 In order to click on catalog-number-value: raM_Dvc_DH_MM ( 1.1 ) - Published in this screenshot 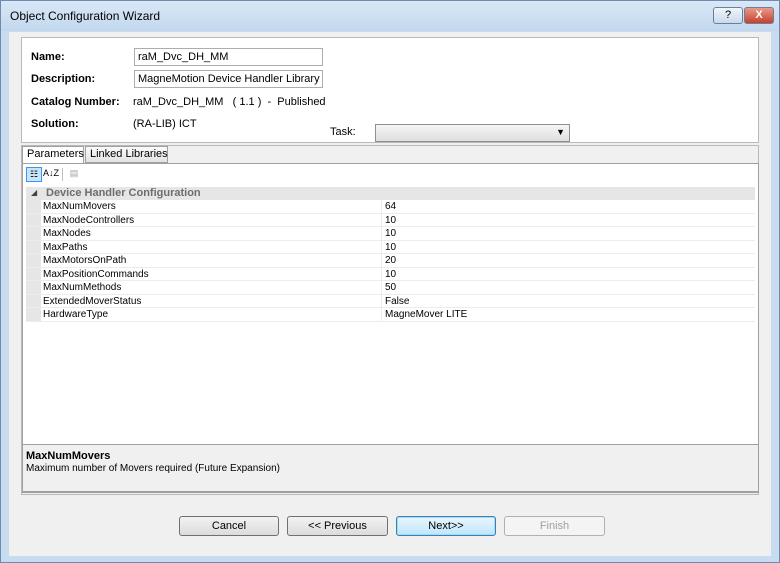, I will do `click(229, 102)`.